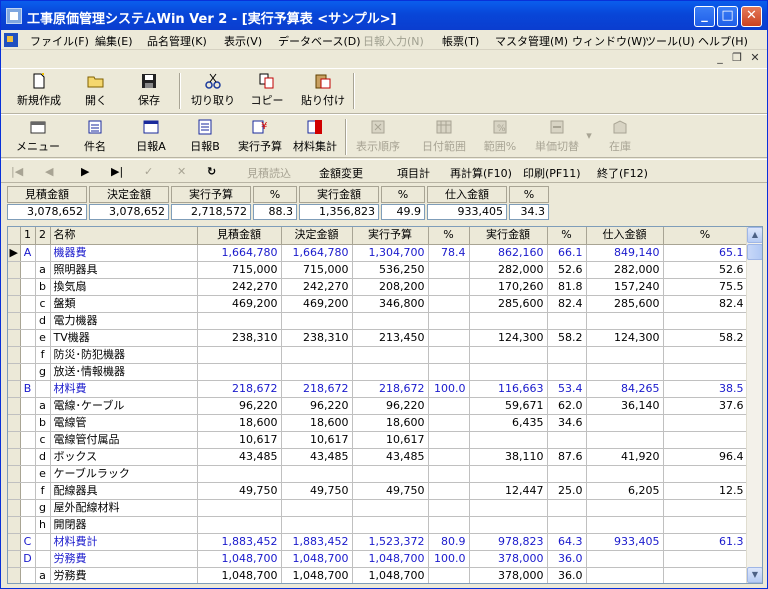 This screenshot has width=768, height=589. What do you see at coordinates (567, 287) in the screenshot?
I see `cell-executed-pct: 81.8` at bounding box center [567, 287].